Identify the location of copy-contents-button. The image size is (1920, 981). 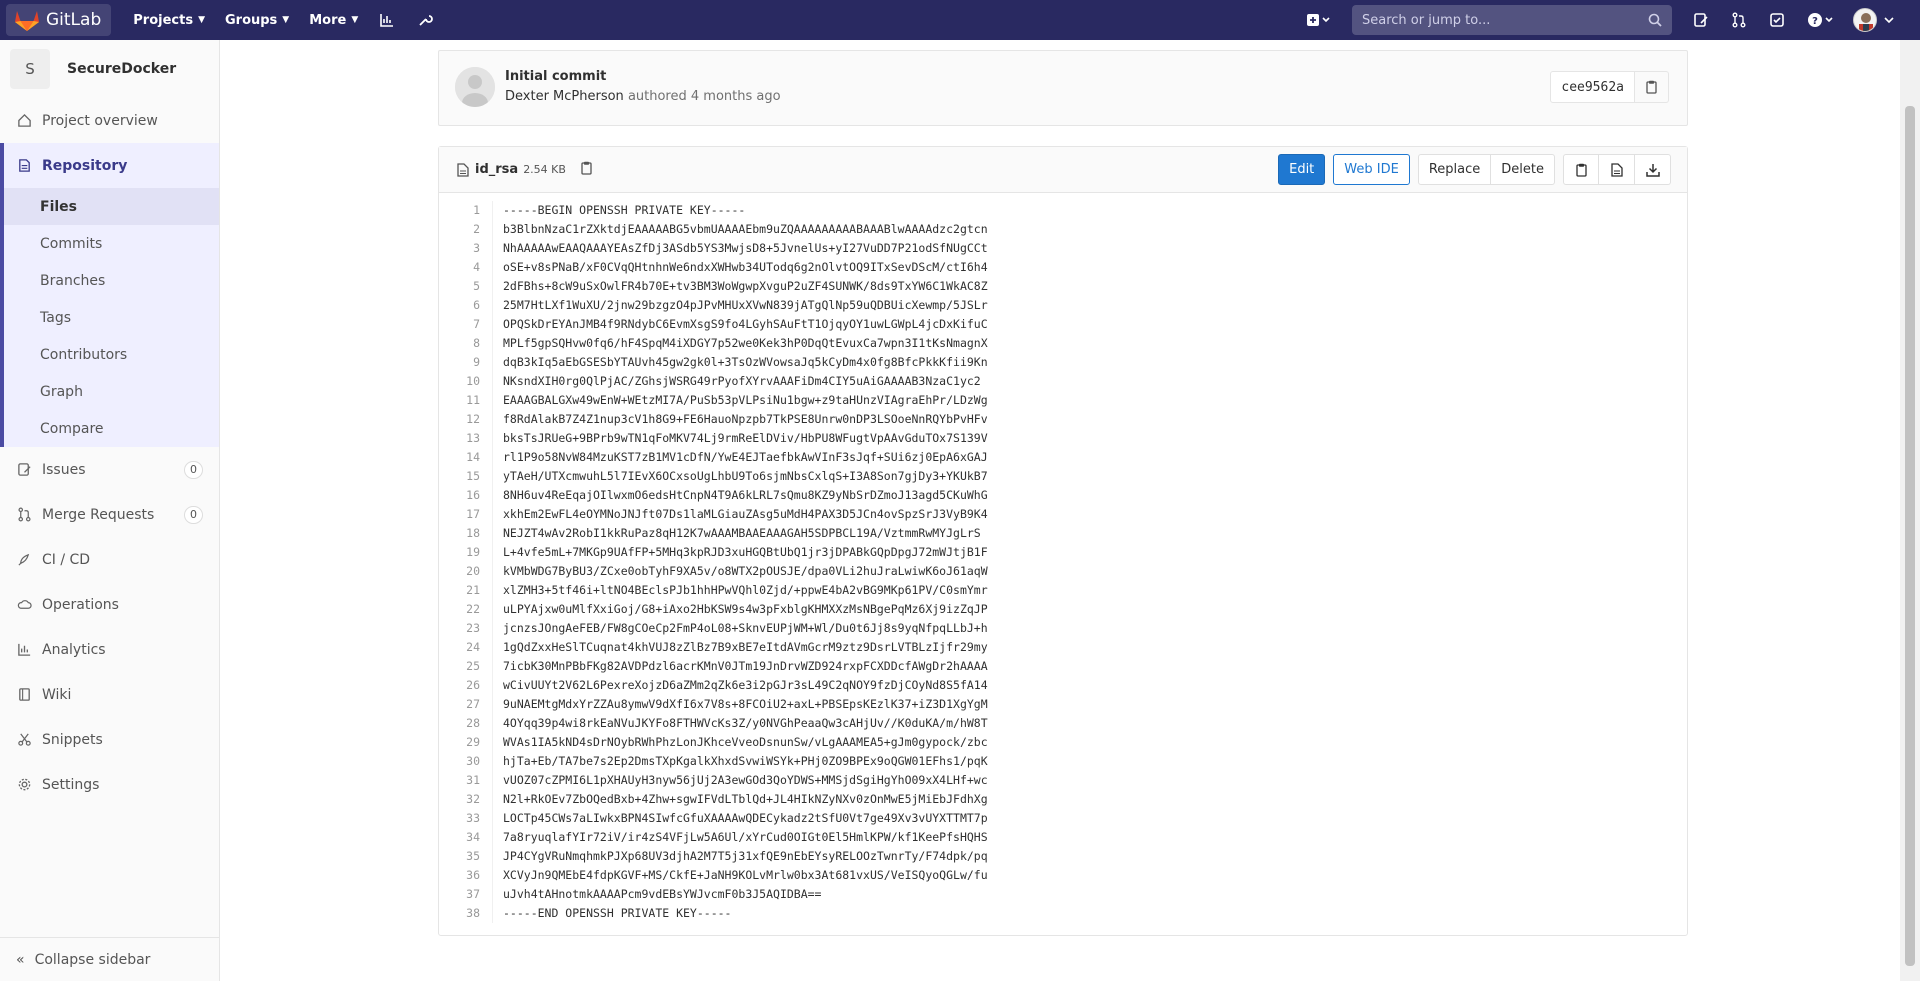
(1581, 169).